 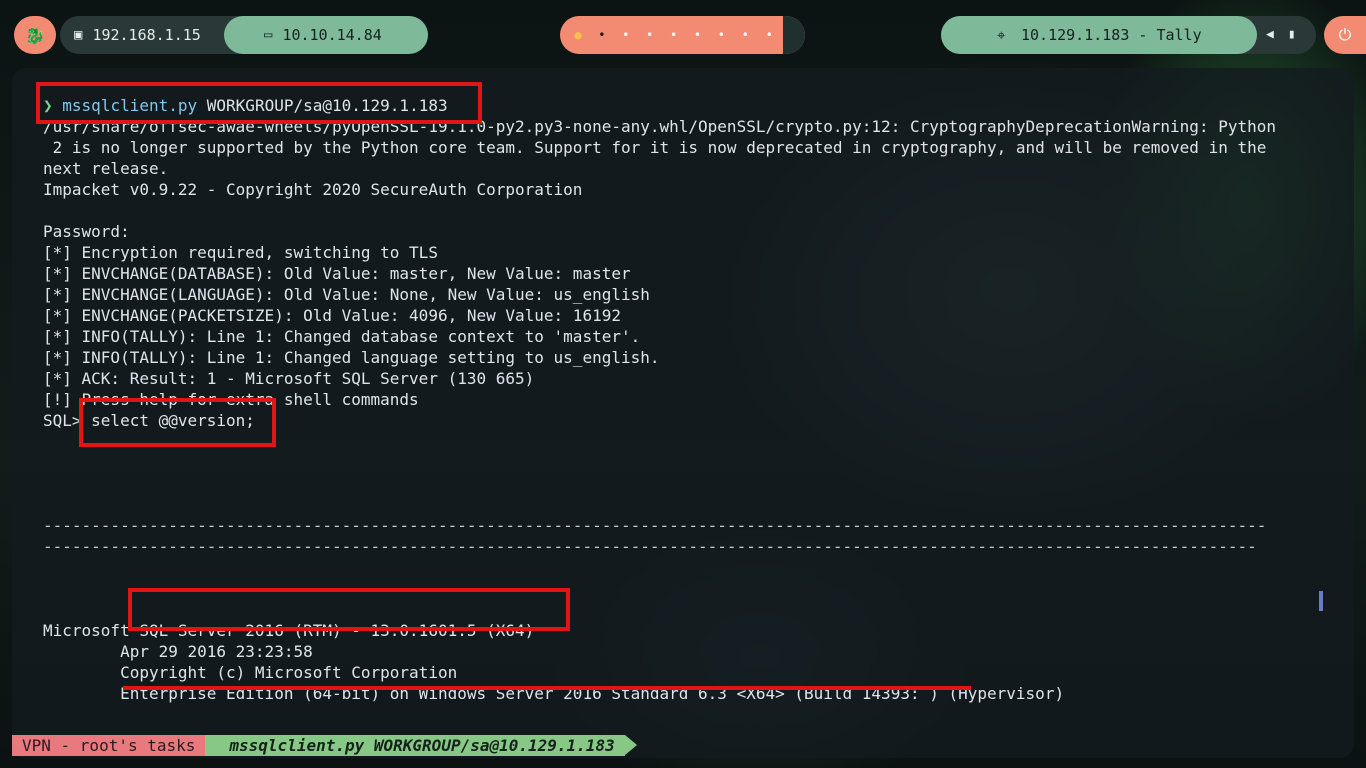 I want to click on power-button: ⏻, so click(x=1345, y=35).